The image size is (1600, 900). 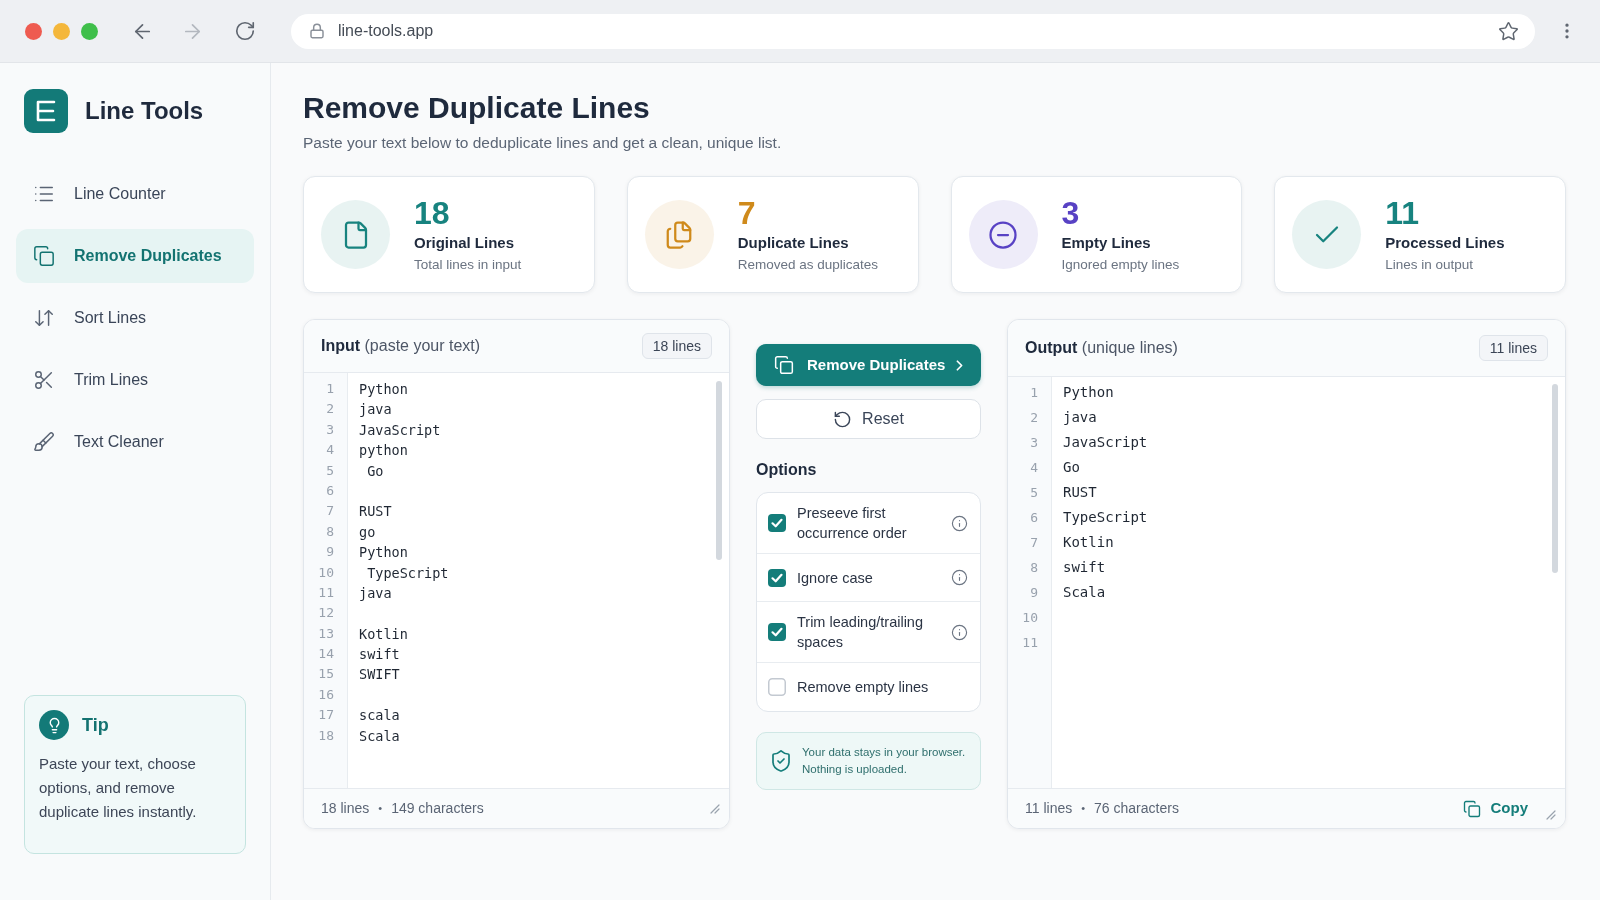 What do you see at coordinates (835, 578) in the screenshot?
I see `option-label: Ignore case` at bounding box center [835, 578].